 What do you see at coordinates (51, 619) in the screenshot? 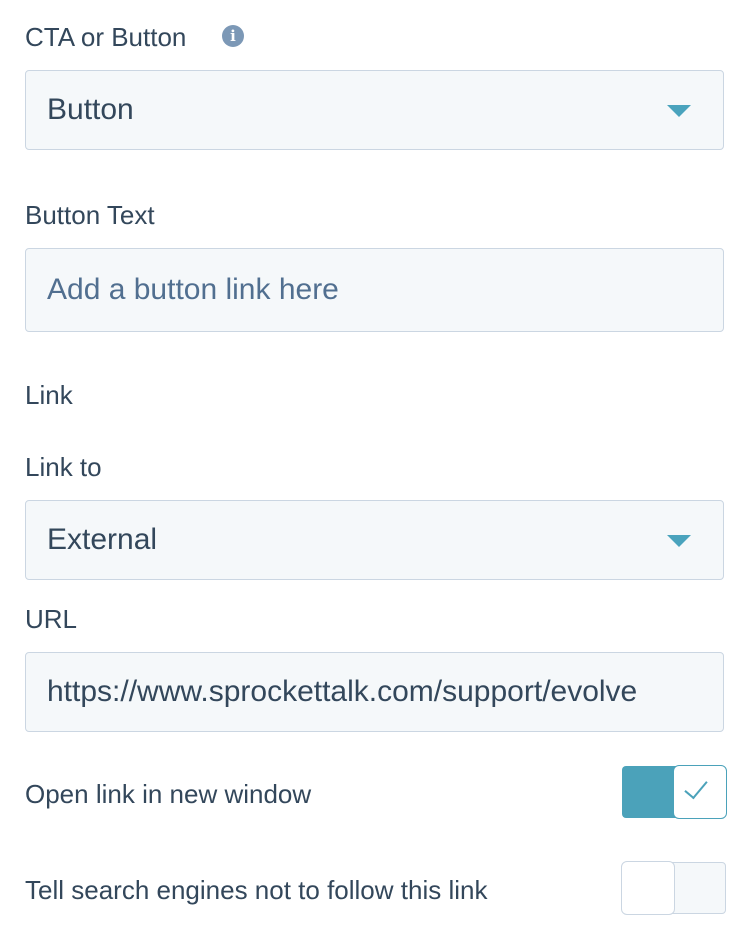
I see `url-label: URL` at bounding box center [51, 619].